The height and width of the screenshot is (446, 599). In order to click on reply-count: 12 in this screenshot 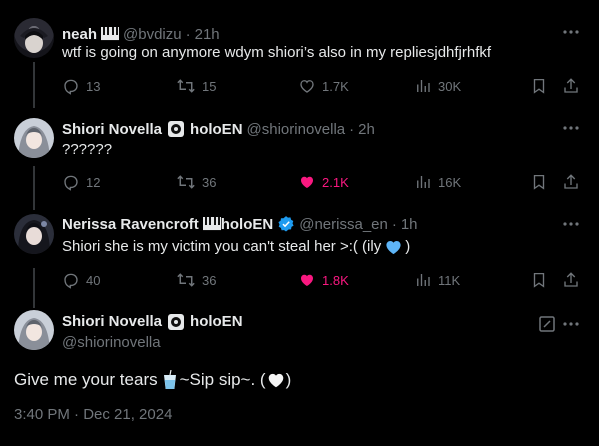, I will do `click(93, 182)`.